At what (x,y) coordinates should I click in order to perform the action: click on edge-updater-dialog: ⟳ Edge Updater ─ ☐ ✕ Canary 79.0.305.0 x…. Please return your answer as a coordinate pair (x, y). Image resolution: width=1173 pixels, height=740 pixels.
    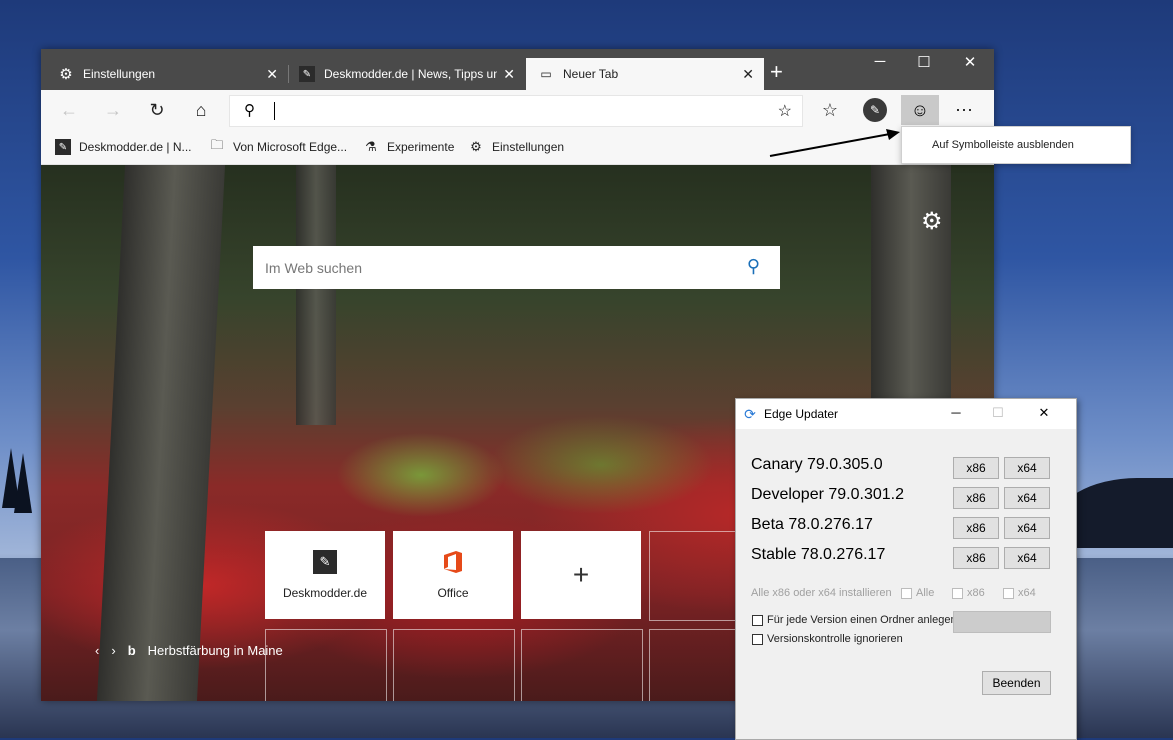
    Looking at the image, I should click on (906, 569).